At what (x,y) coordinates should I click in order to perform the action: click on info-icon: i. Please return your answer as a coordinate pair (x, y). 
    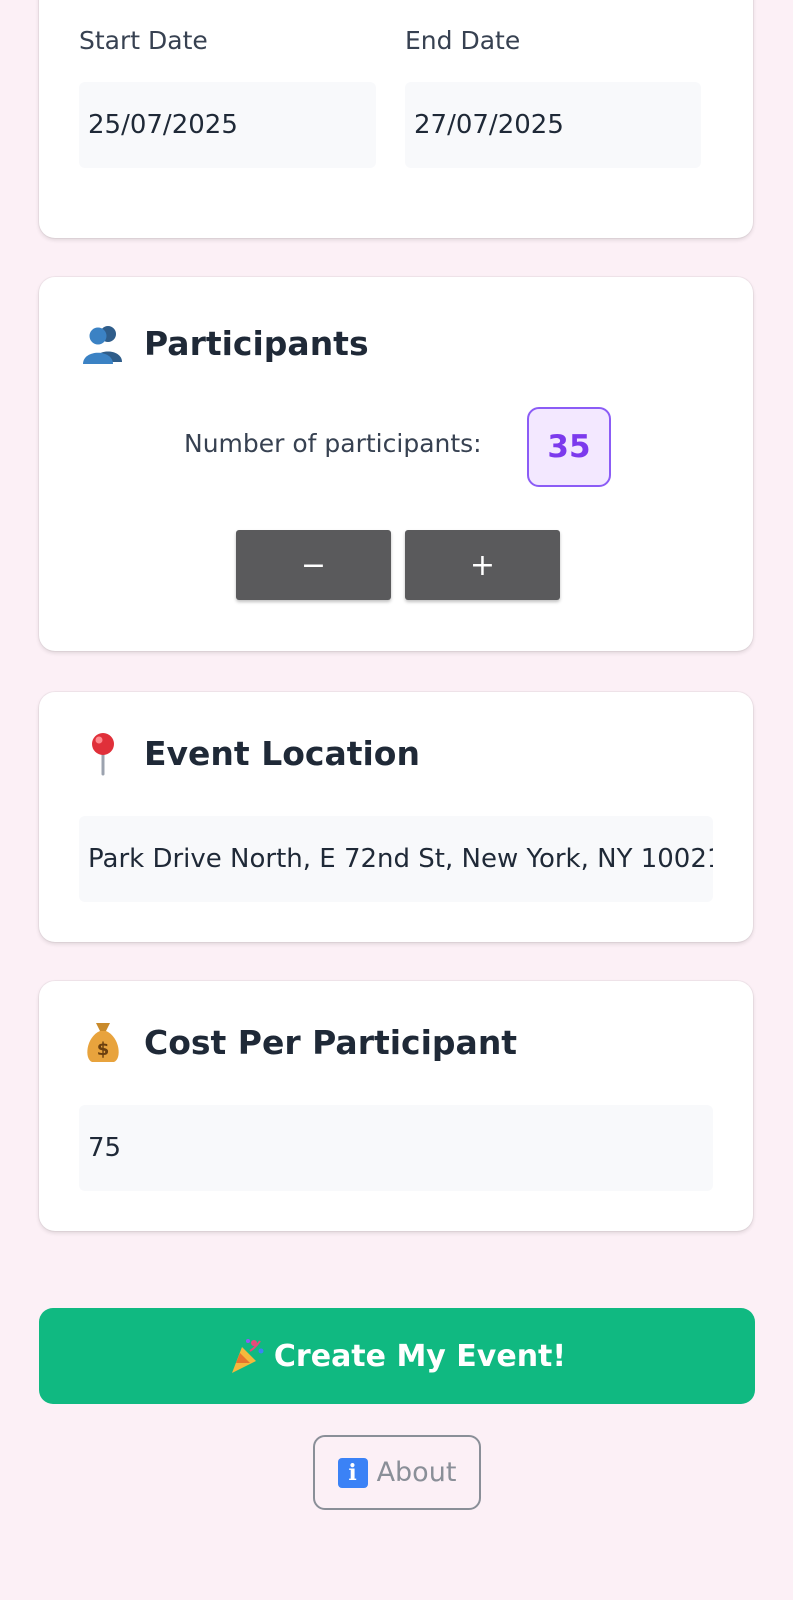
    Looking at the image, I should click on (352, 1472).